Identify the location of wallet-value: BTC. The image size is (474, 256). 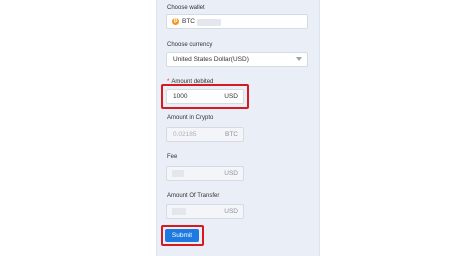
(188, 21).